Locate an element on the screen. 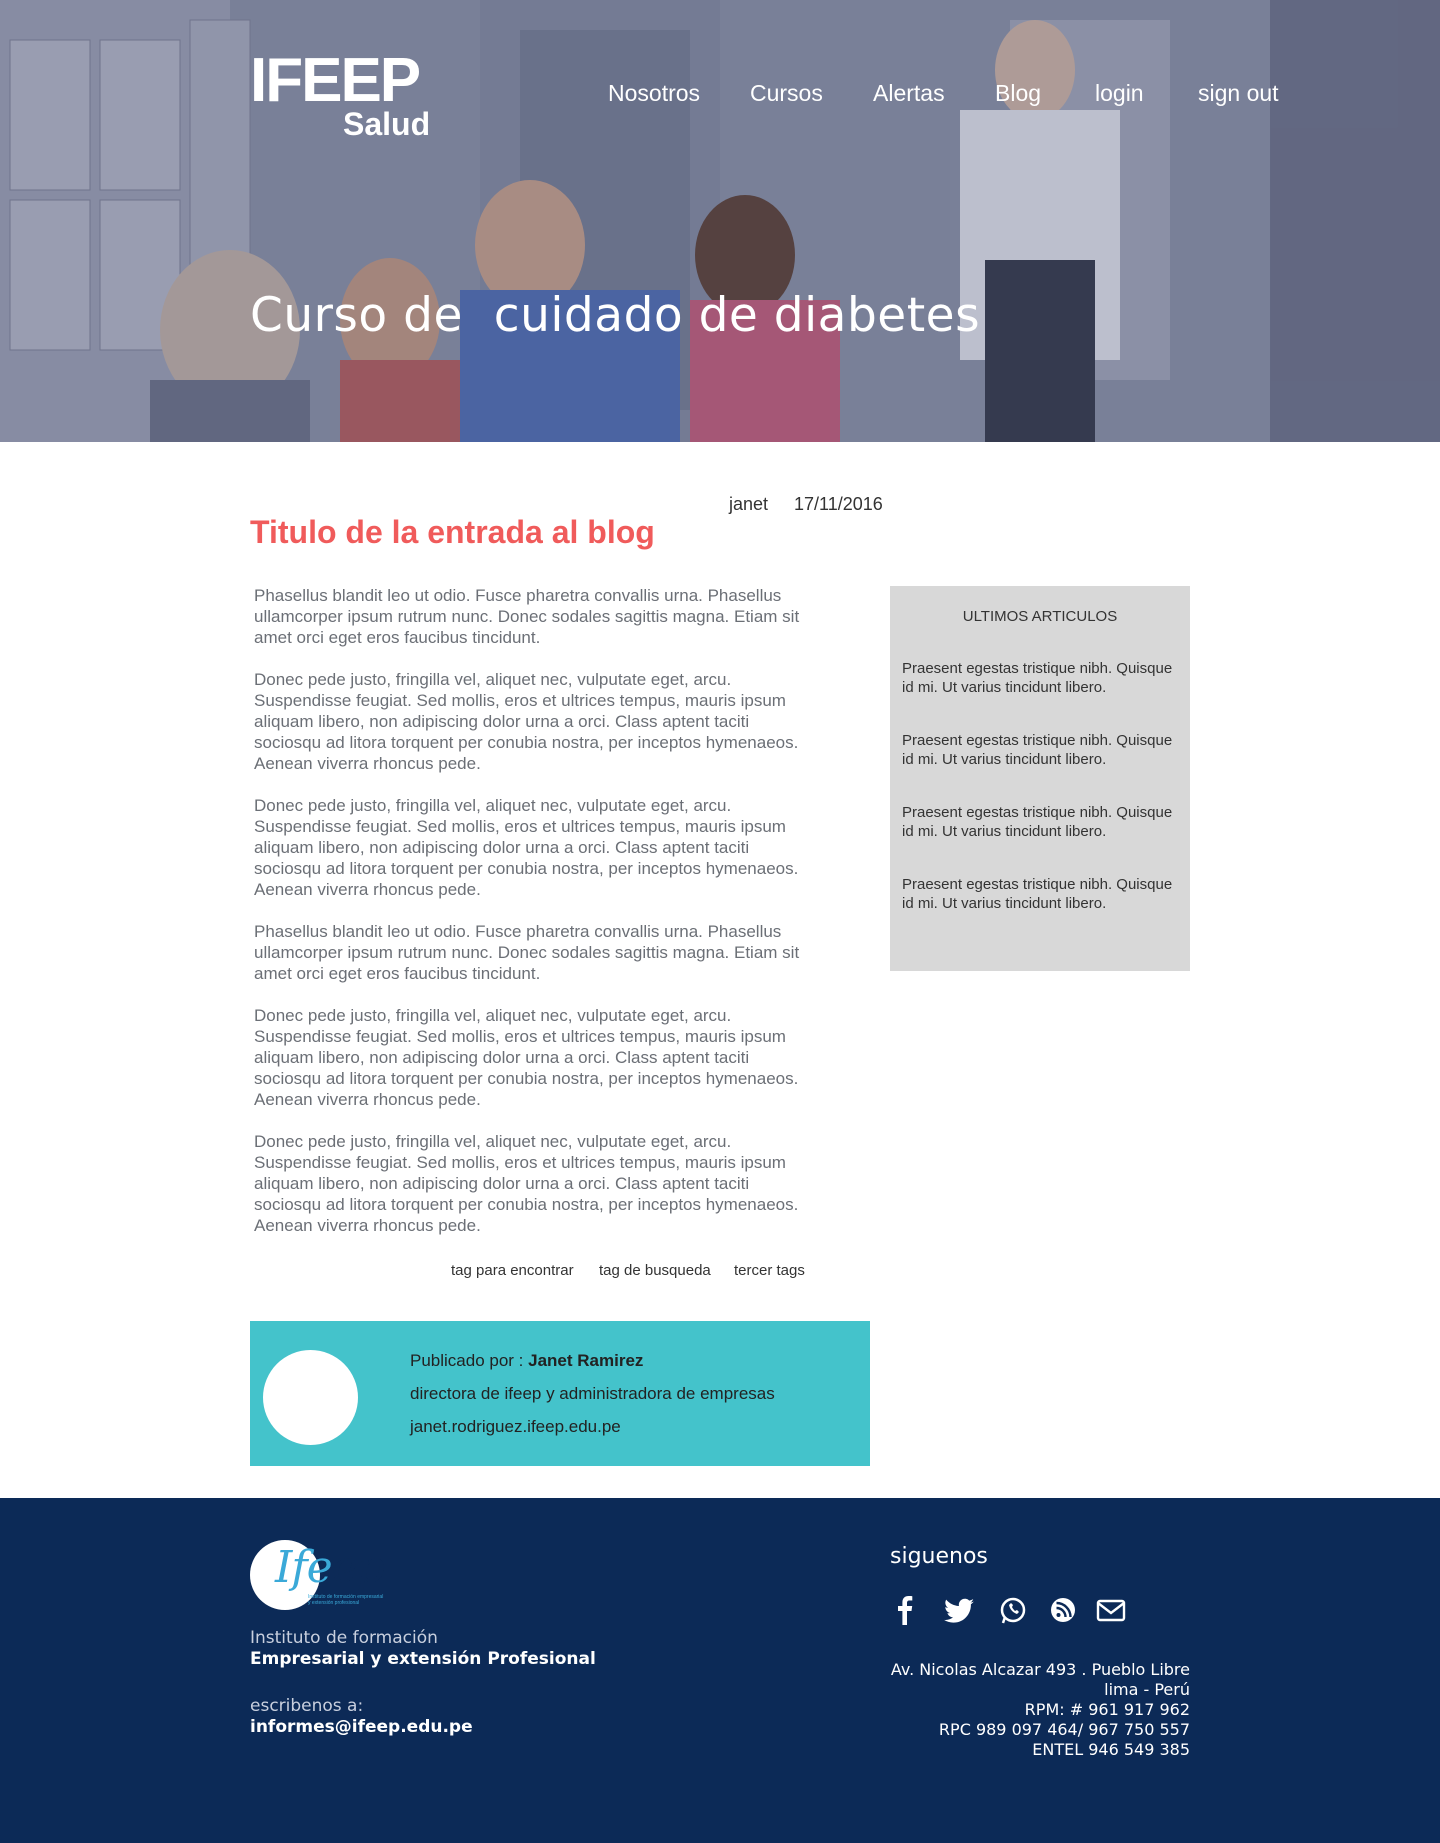  whatsapp-icon is located at coordinates (1013, 1610).